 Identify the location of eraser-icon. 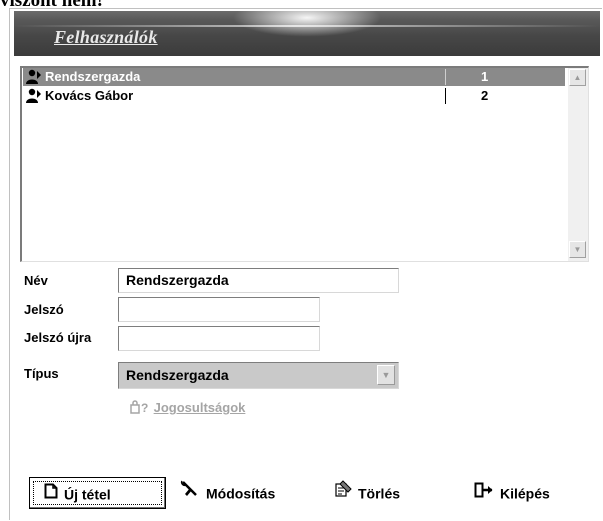
(343, 493).